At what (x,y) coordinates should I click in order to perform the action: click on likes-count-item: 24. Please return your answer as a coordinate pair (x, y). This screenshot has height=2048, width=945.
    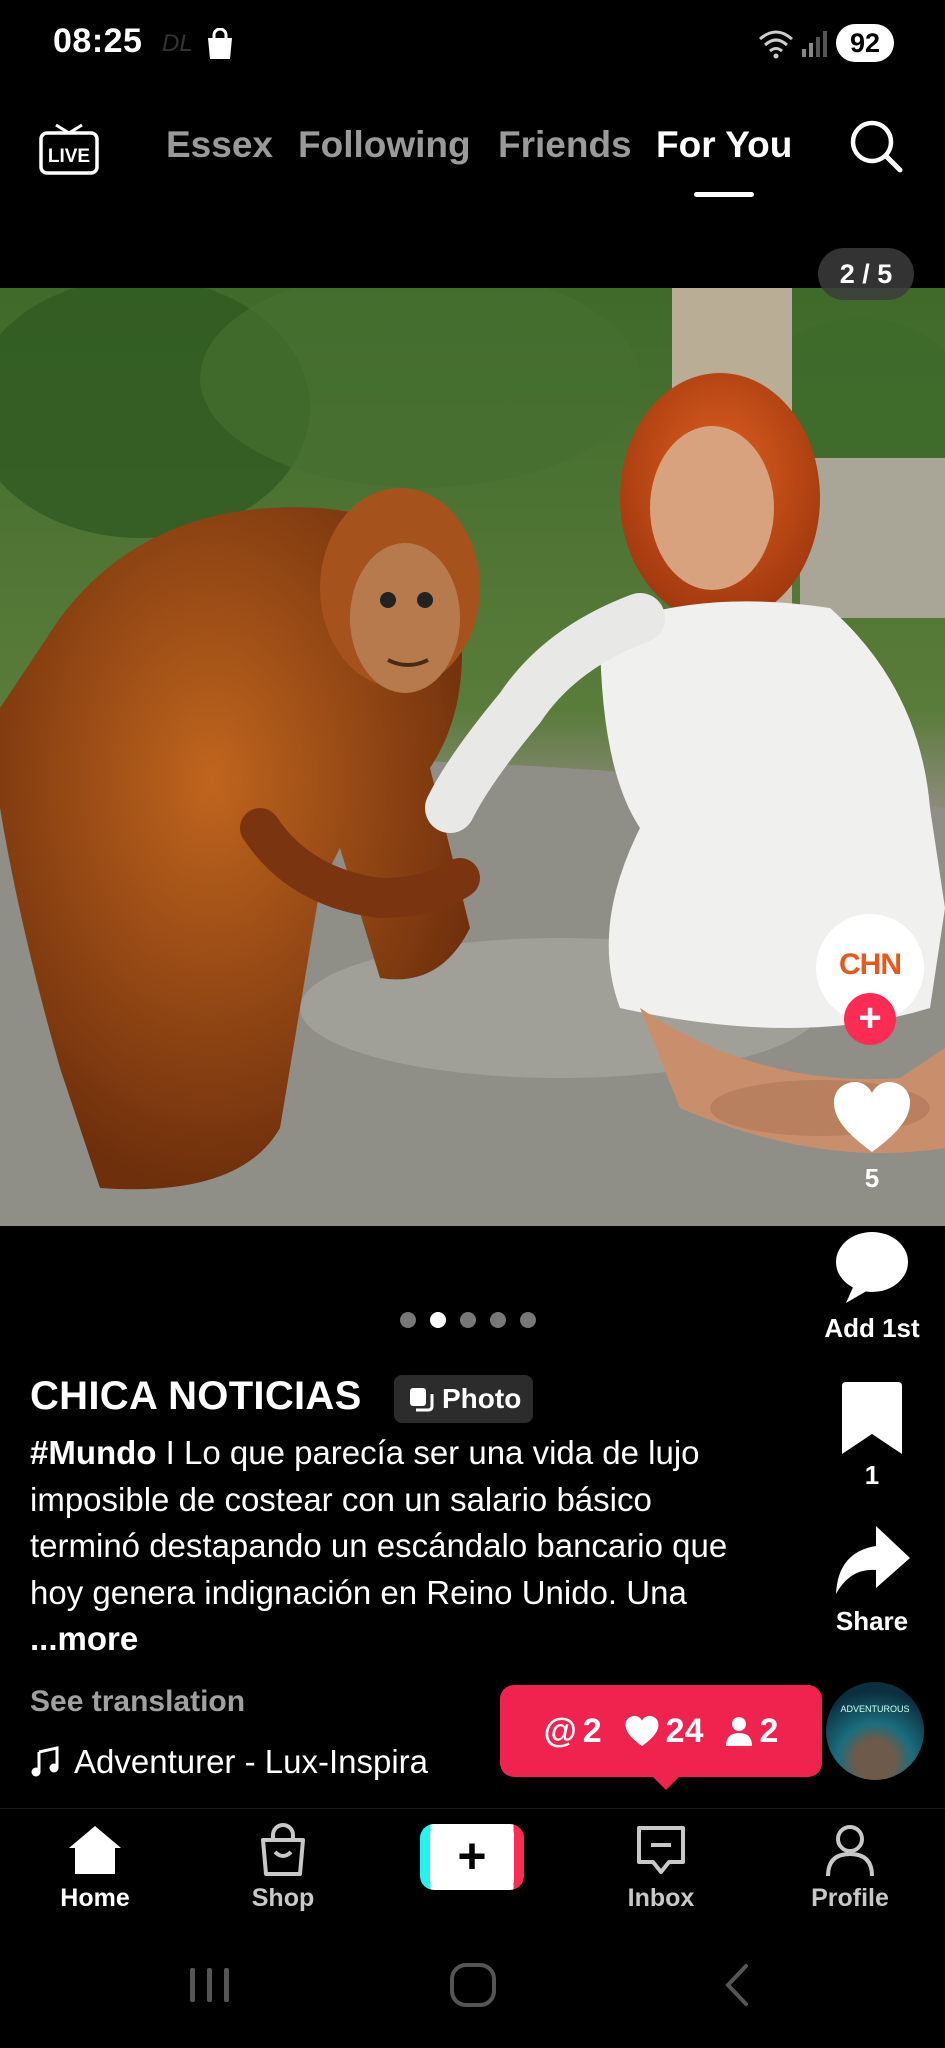
    Looking at the image, I should click on (664, 1731).